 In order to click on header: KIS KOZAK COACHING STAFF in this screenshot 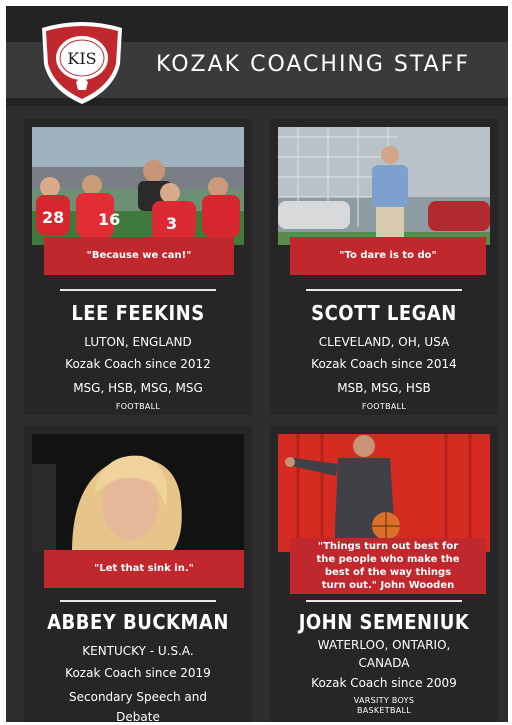, I will do `click(257, 56)`.